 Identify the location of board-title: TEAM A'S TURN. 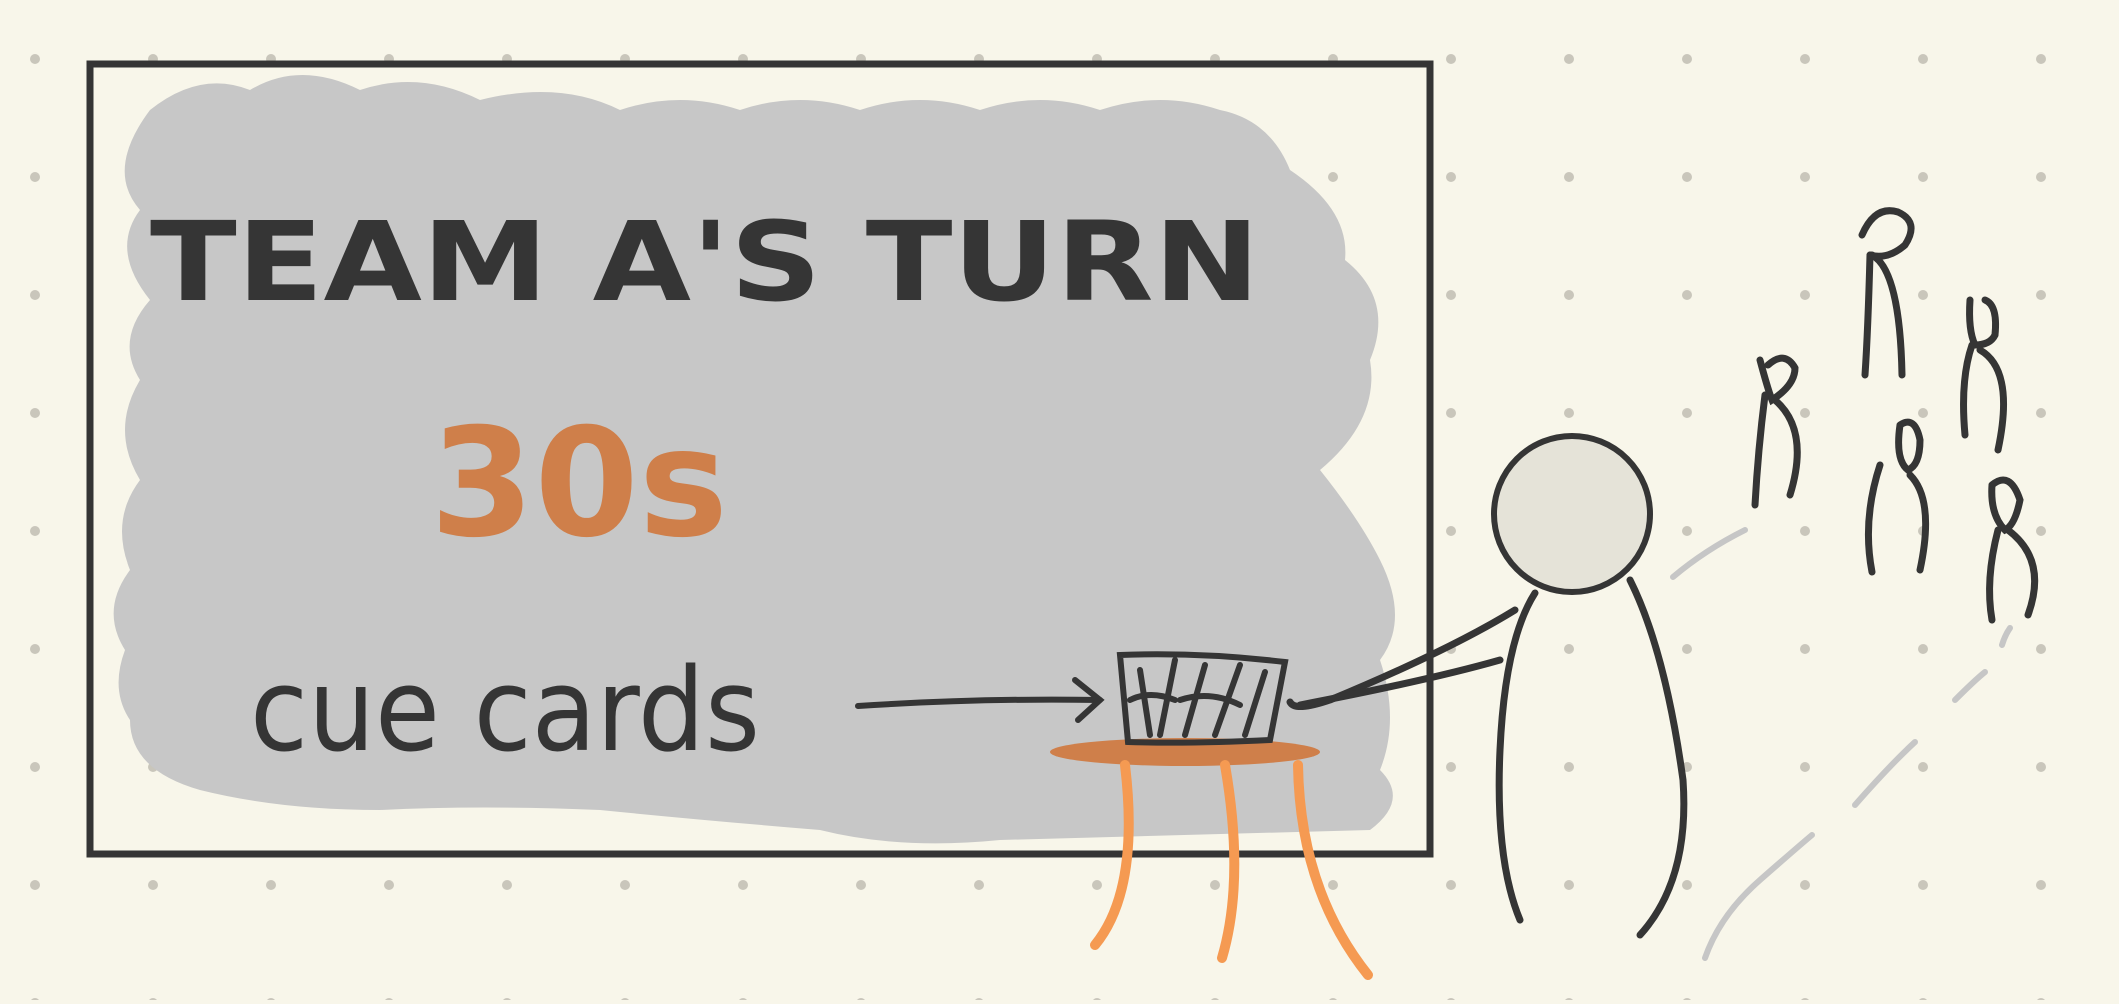
(705, 262).